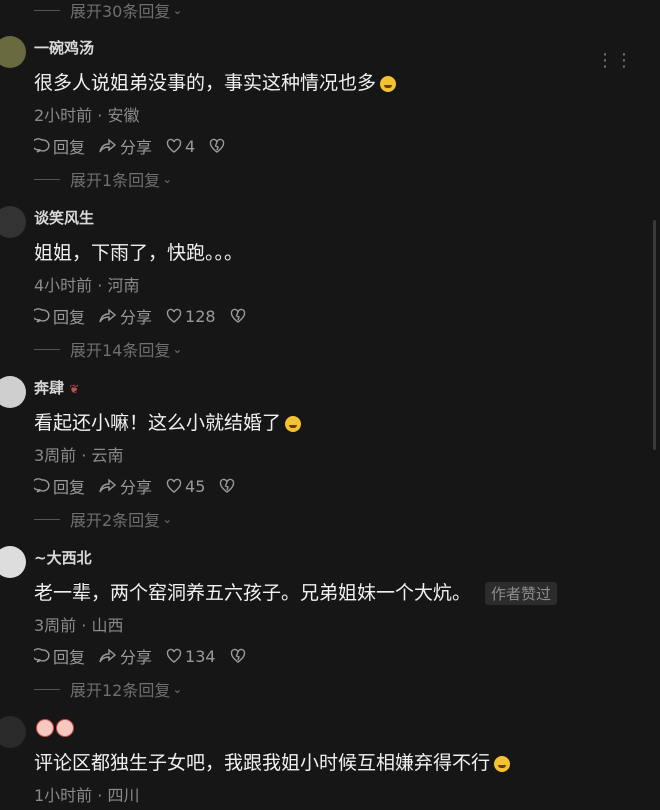 Image resolution: width=660 pixels, height=810 pixels. What do you see at coordinates (115, 520) in the screenshot?
I see `expand-label: 展开2条回复` at bounding box center [115, 520].